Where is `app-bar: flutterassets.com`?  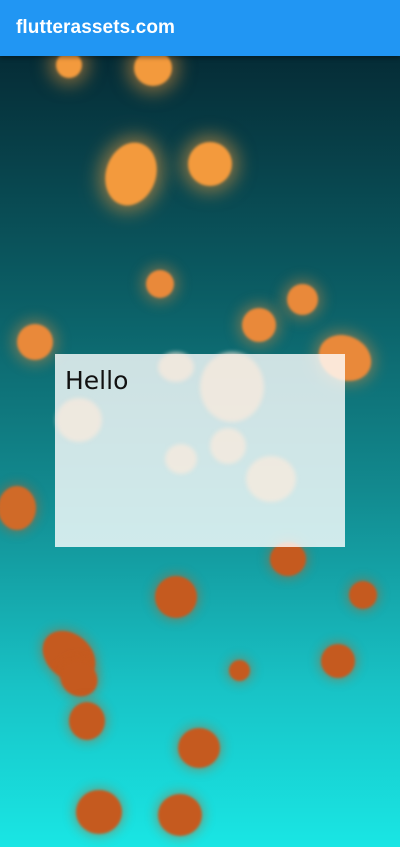 app-bar: flutterassets.com is located at coordinates (200, 28).